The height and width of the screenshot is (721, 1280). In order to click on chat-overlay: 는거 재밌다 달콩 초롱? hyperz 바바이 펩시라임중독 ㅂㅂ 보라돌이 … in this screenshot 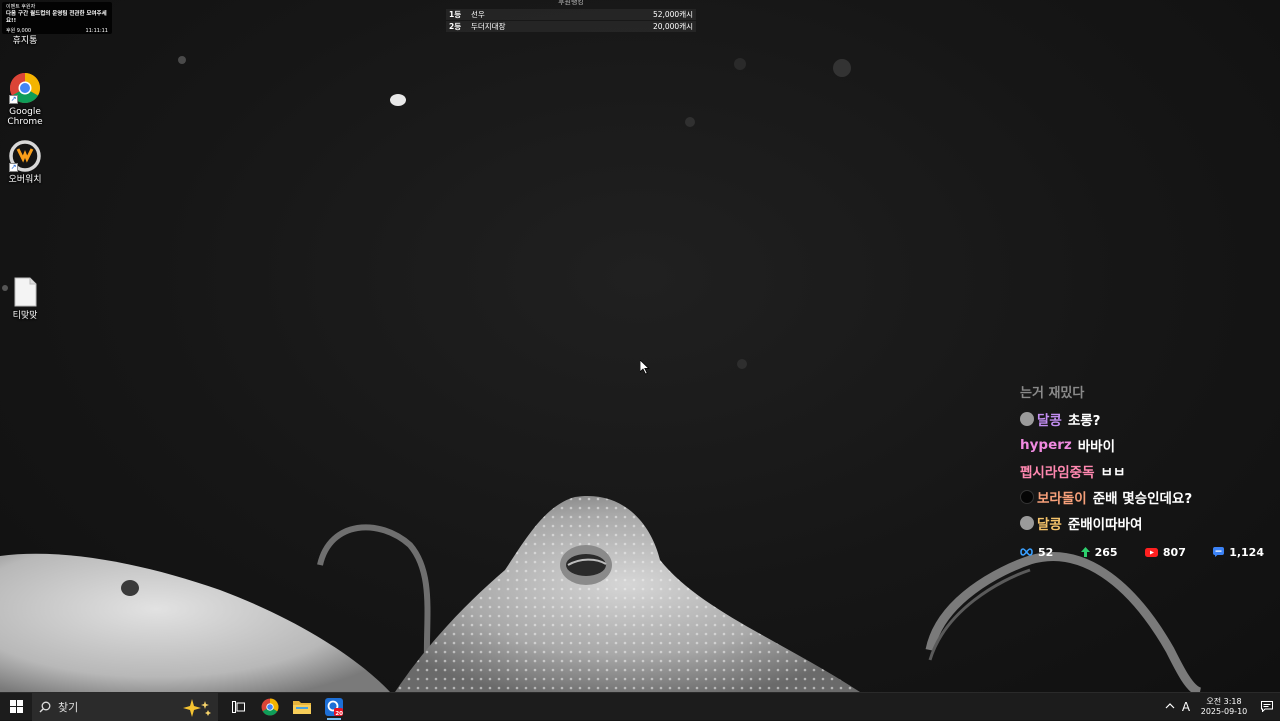, I will do `click(1150, 452)`.